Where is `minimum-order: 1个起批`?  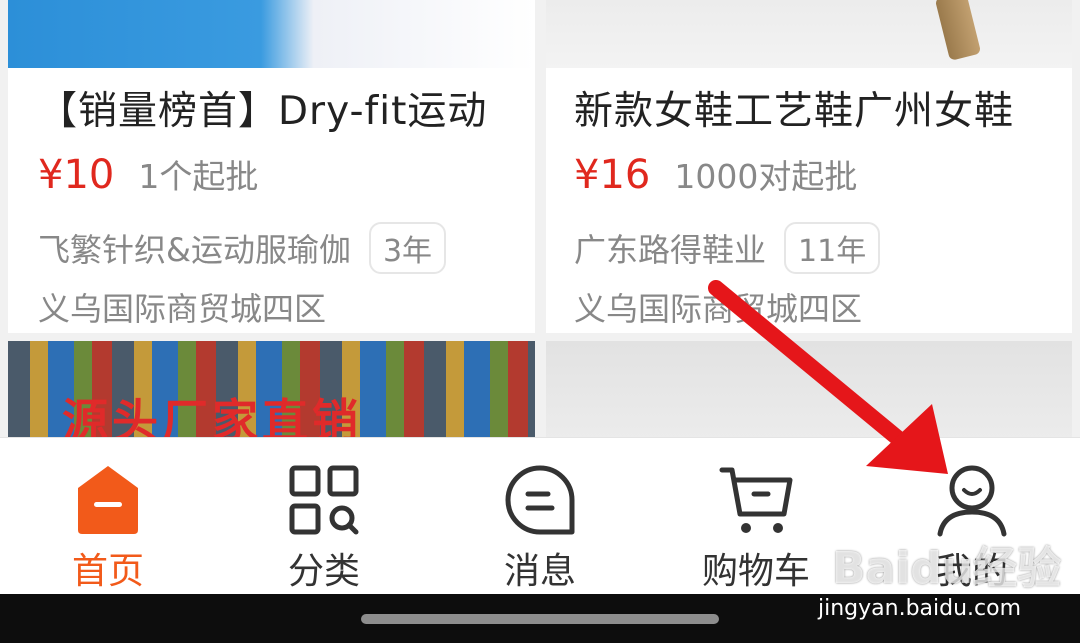 minimum-order: 1个起批 is located at coordinates (198, 176).